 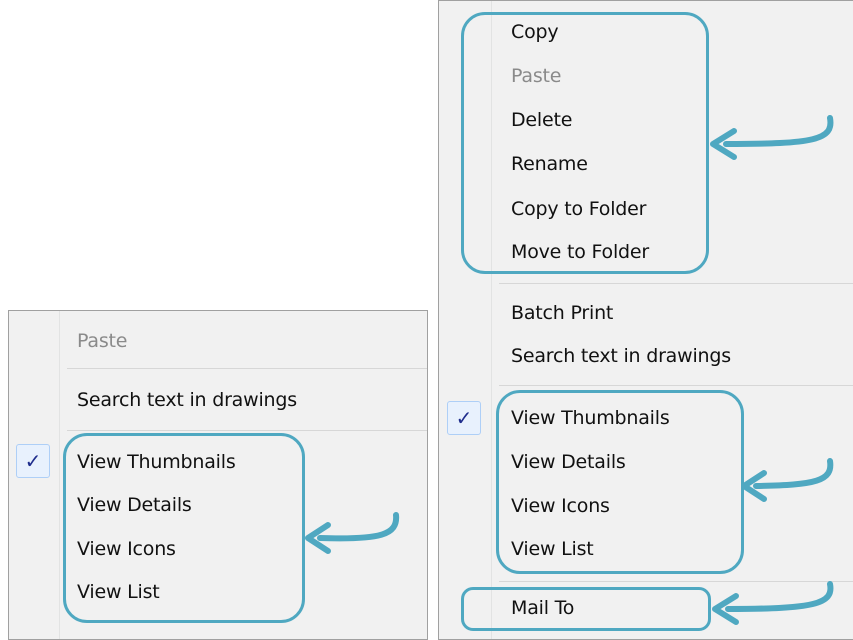 What do you see at coordinates (562, 313) in the screenshot?
I see `menu-item-batch-print: Batch Print` at bounding box center [562, 313].